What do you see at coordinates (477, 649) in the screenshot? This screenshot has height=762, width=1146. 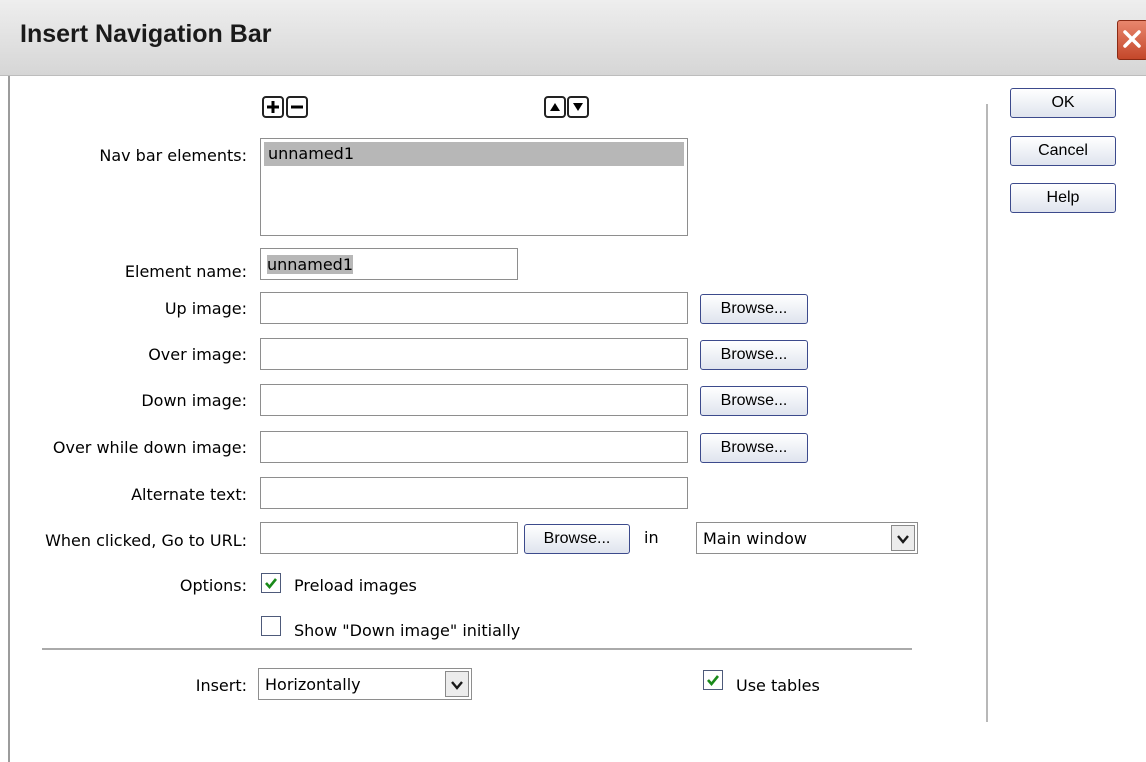 I see `divider` at bounding box center [477, 649].